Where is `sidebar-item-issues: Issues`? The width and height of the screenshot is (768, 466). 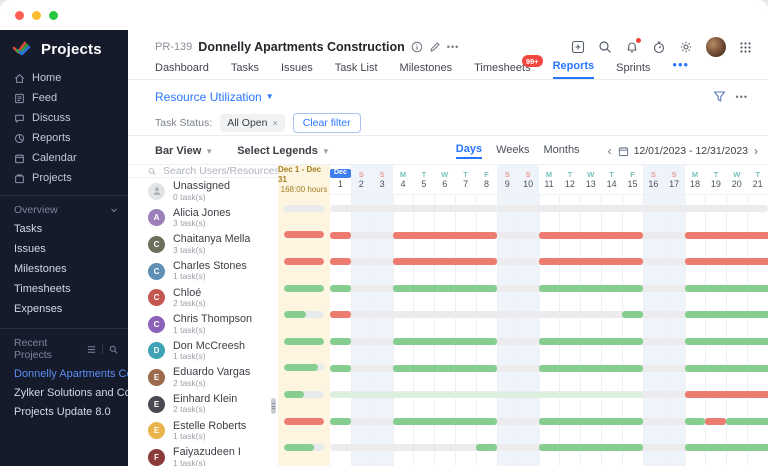 sidebar-item-issues: Issues is located at coordinates (64, 249).